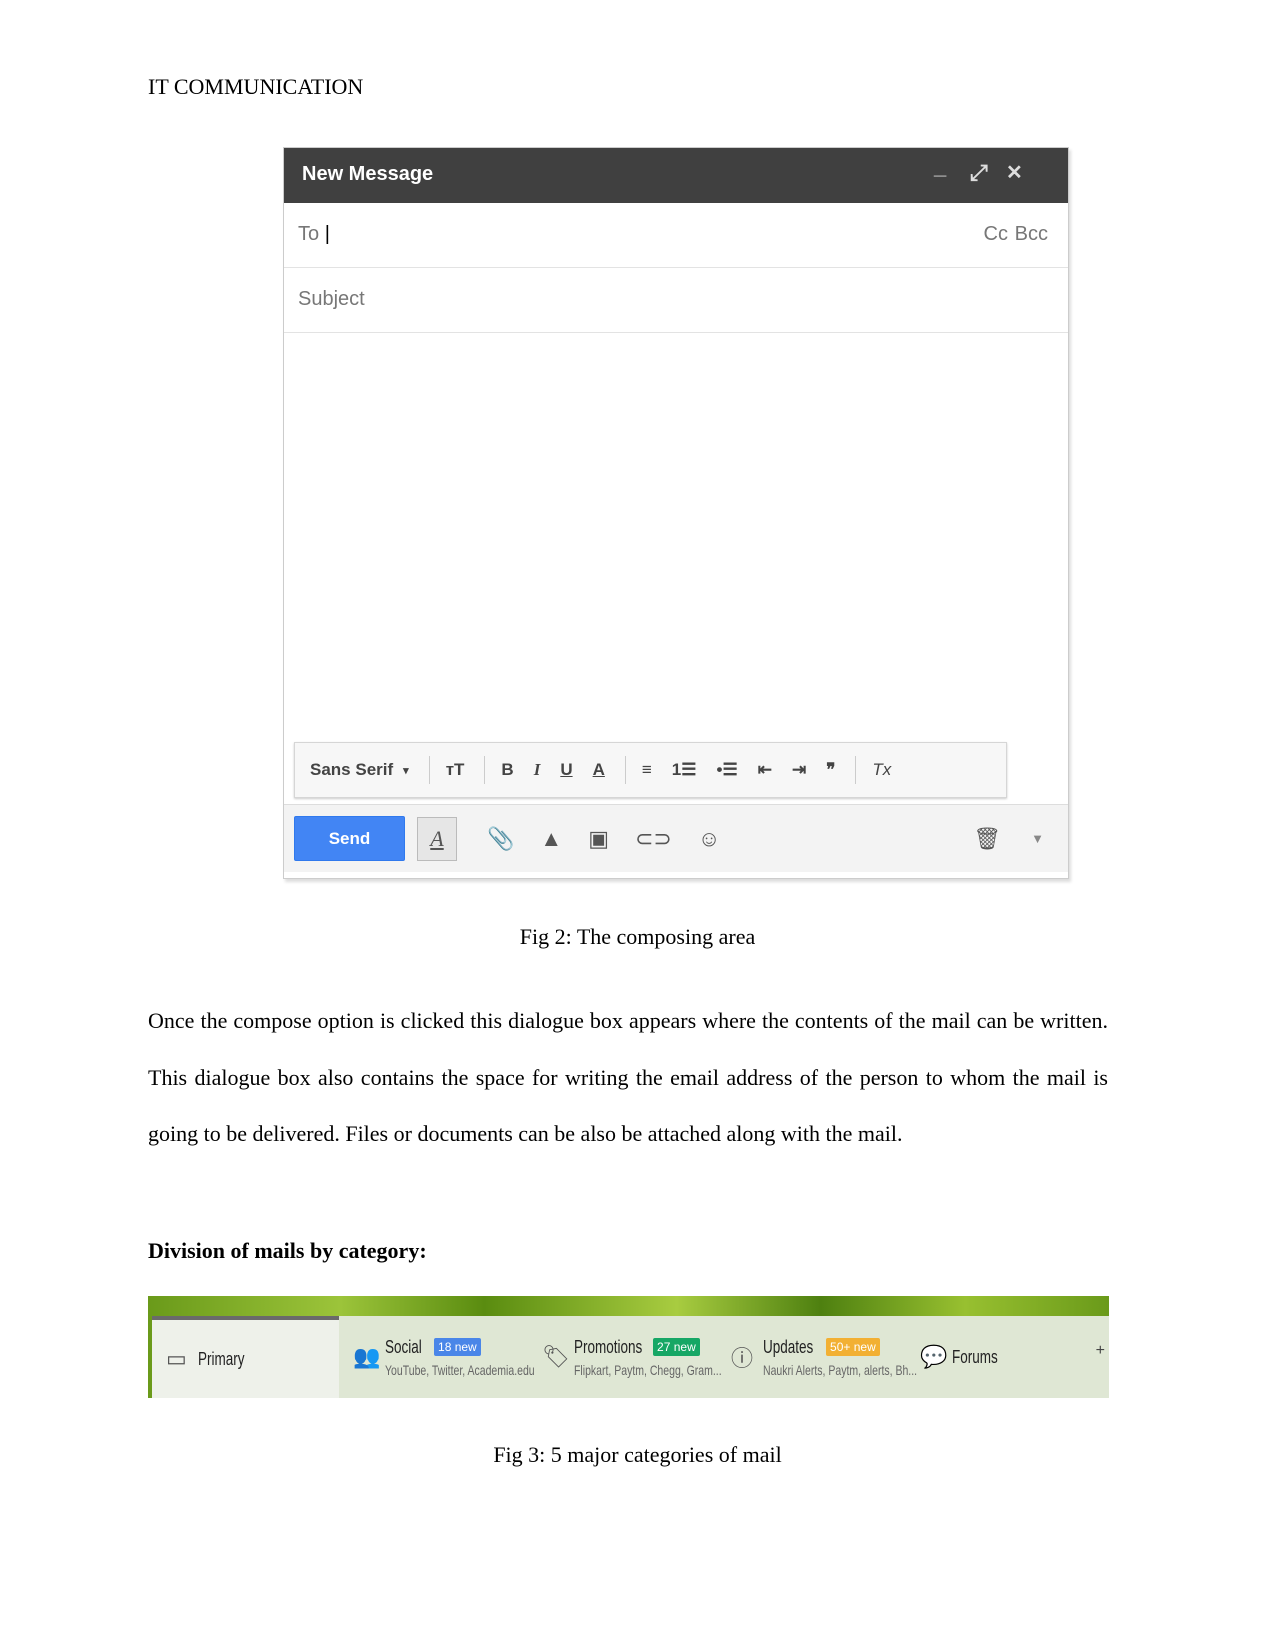  What do you see at coordinates (457, 1347) in the screenshot?
I see `new-count-badge: 18 new` at bounding box center [457, 1347].